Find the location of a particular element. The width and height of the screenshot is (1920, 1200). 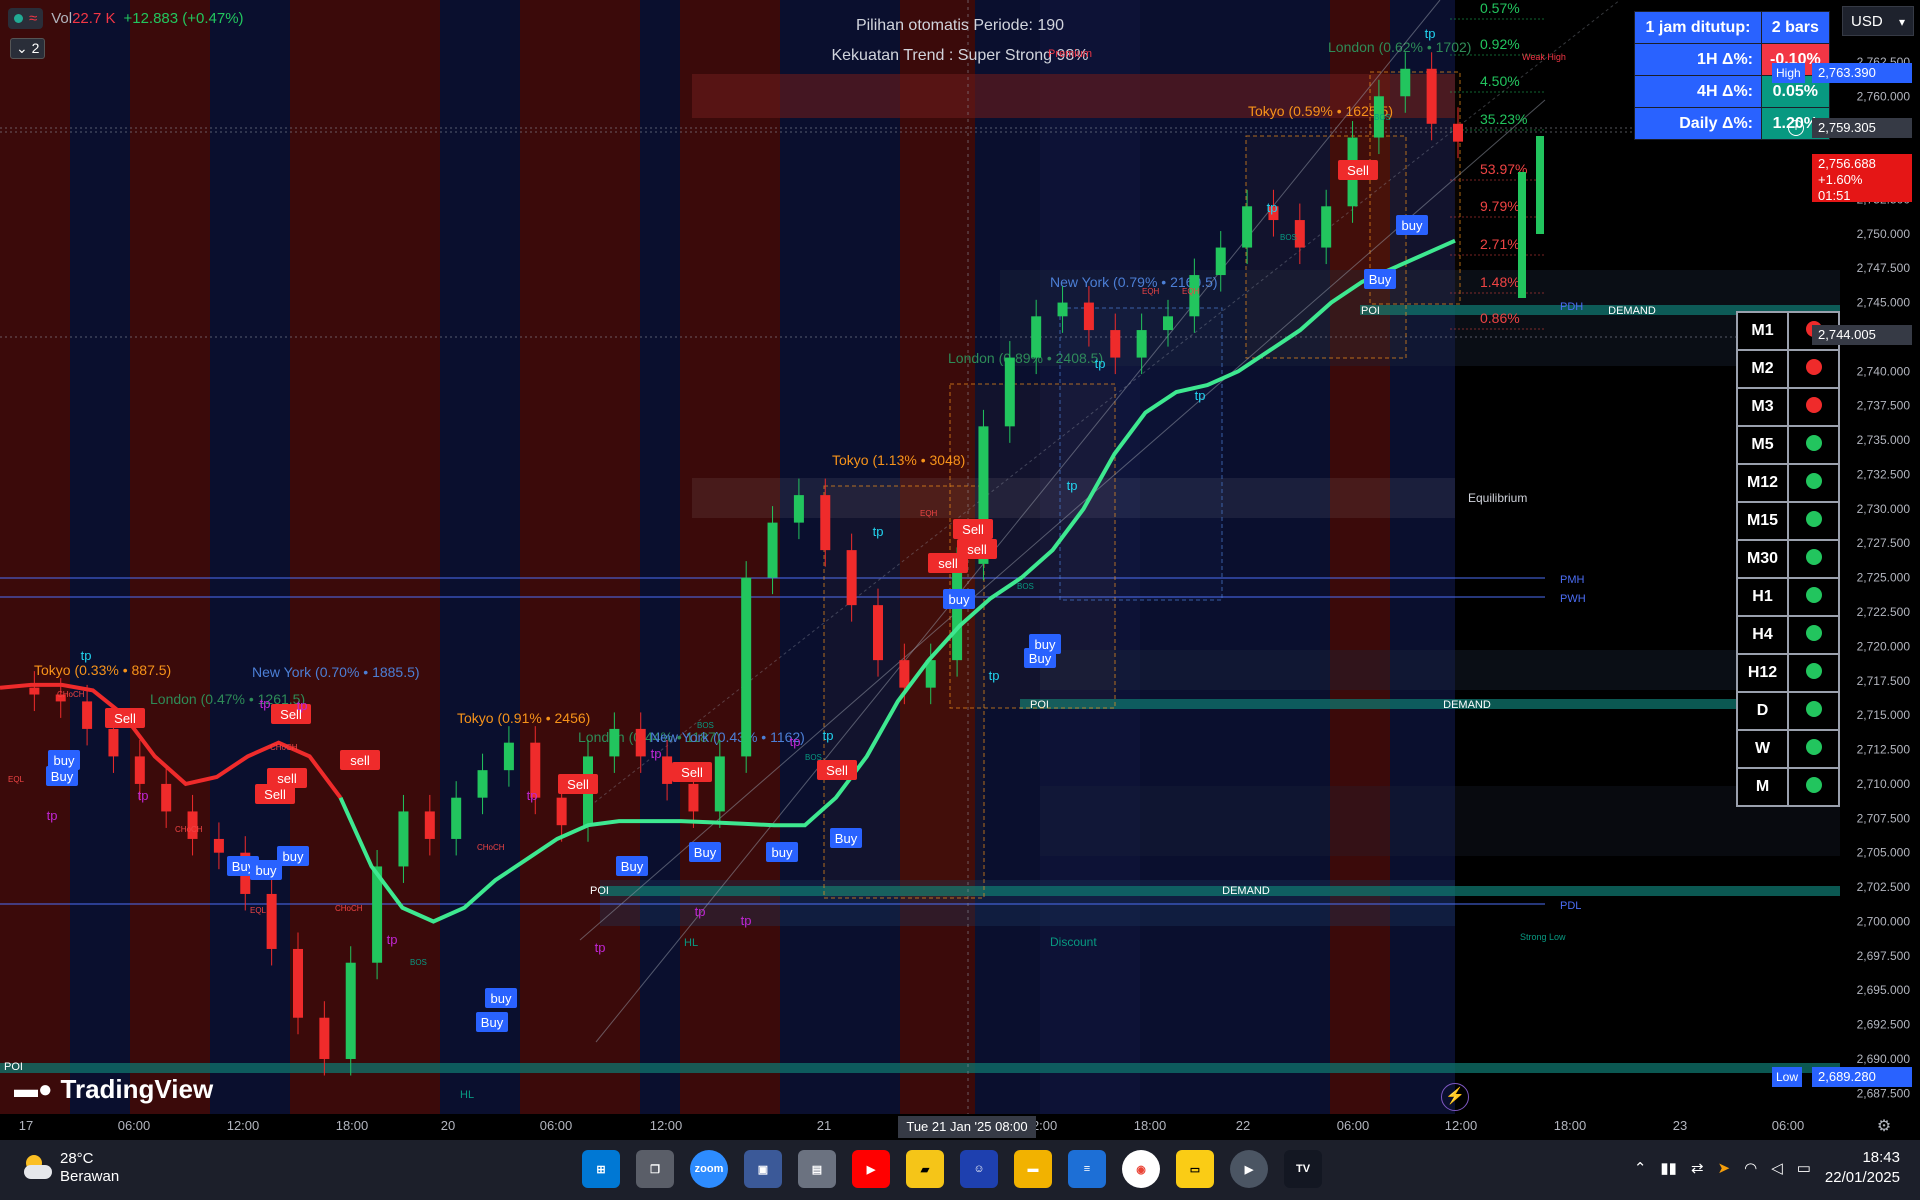

settings-gear-icon: ⚙ is located at coordinates (1884, 1127).